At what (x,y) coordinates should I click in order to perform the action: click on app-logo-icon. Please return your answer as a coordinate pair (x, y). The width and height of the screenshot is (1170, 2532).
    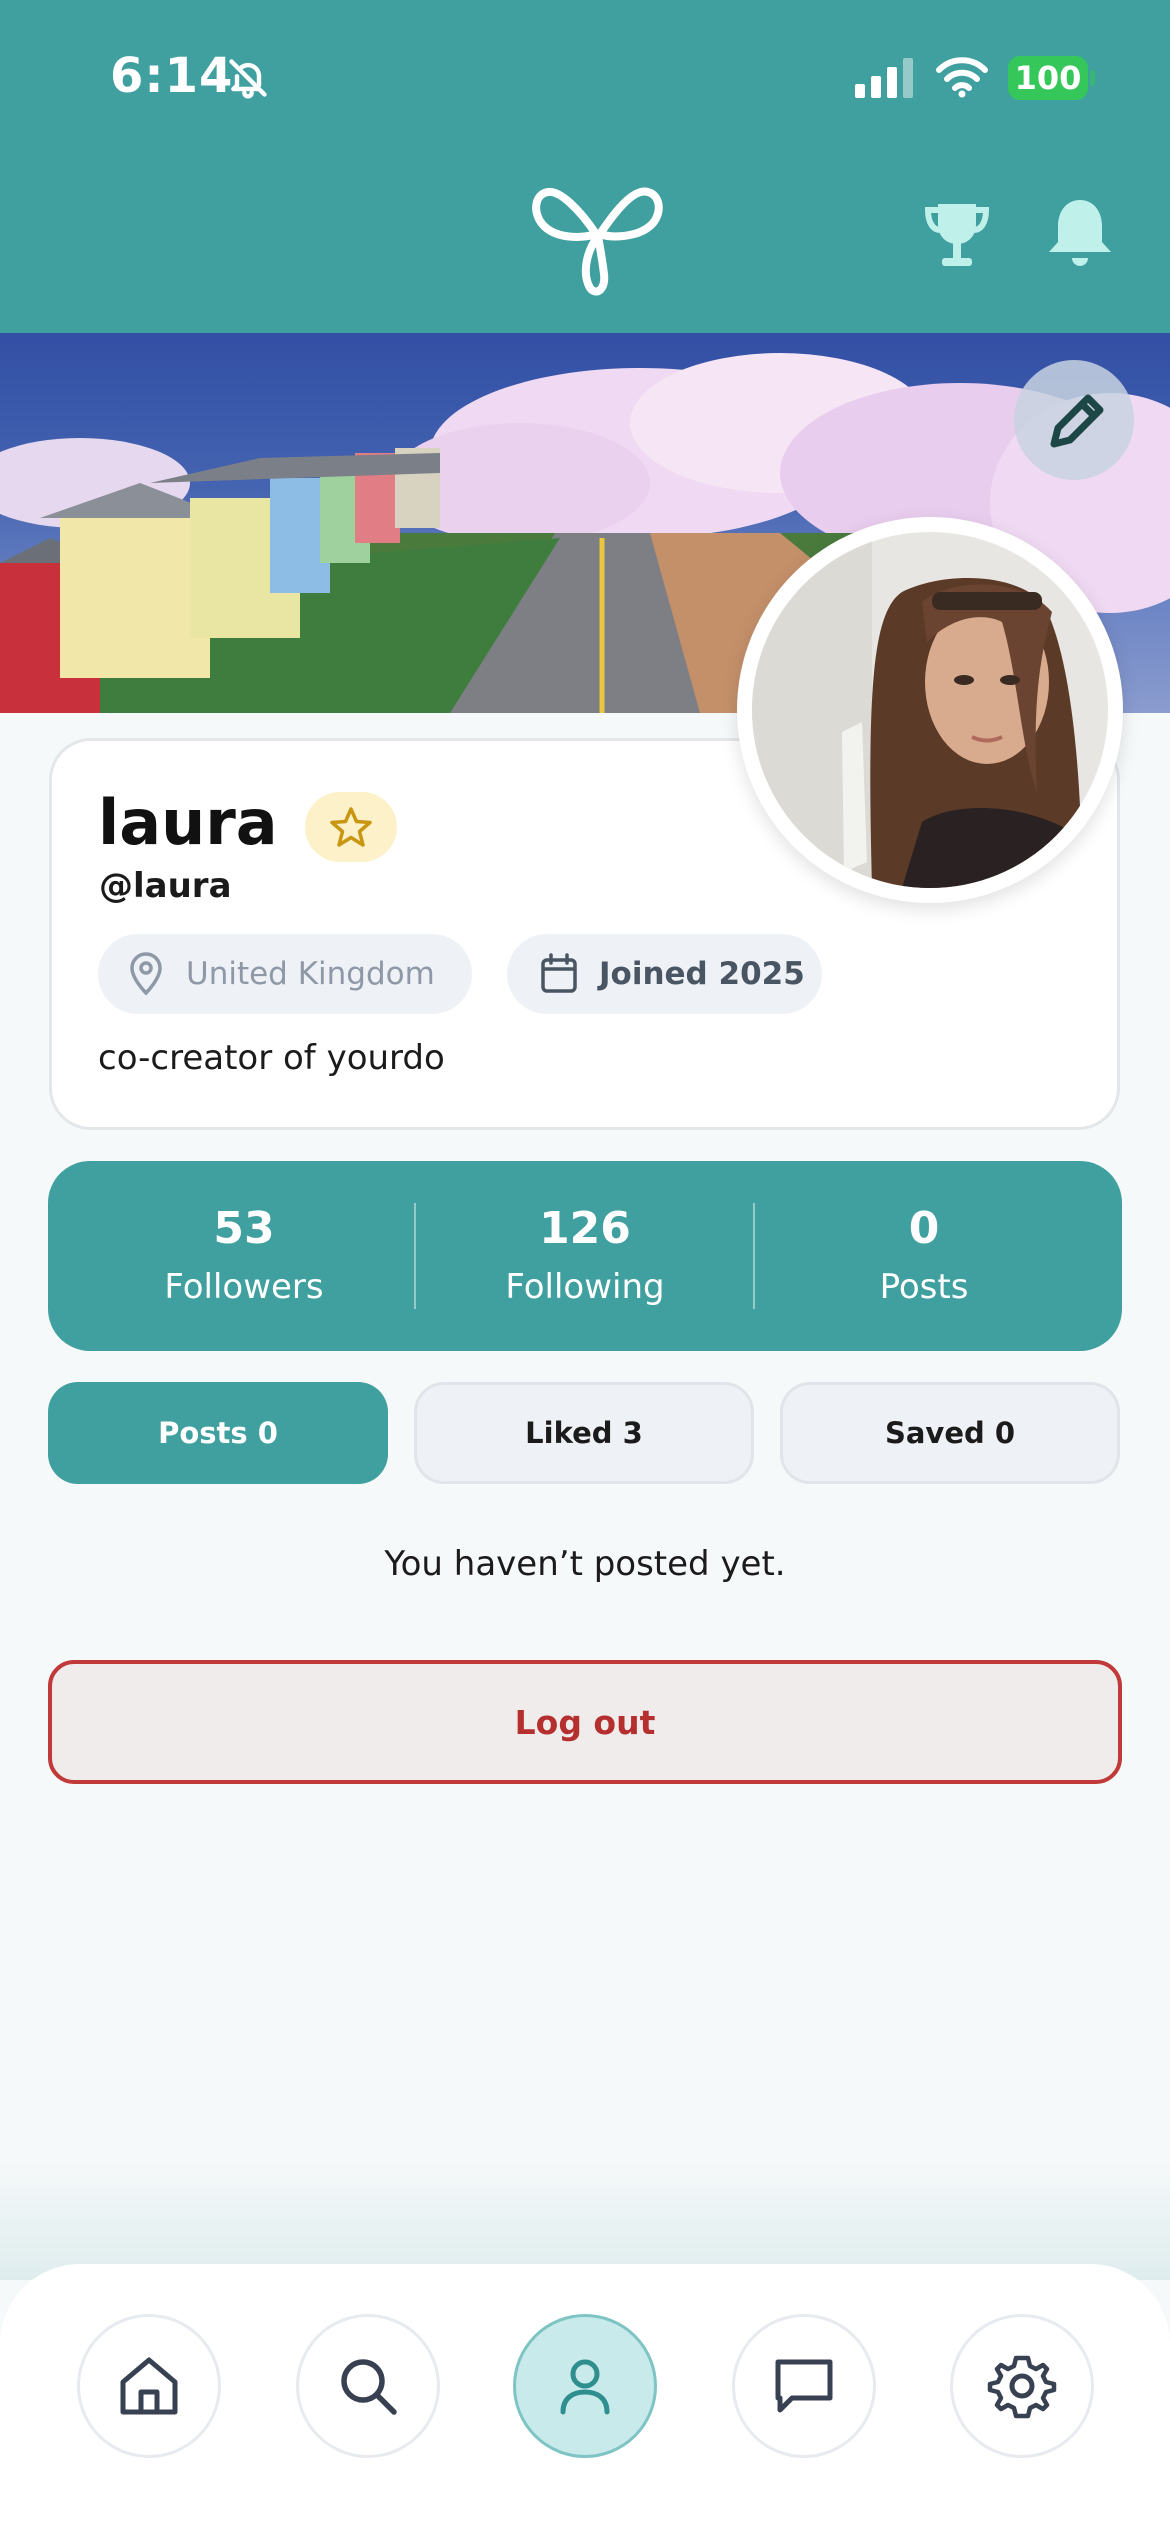
    Looking at the image, I should click on (597, 241).